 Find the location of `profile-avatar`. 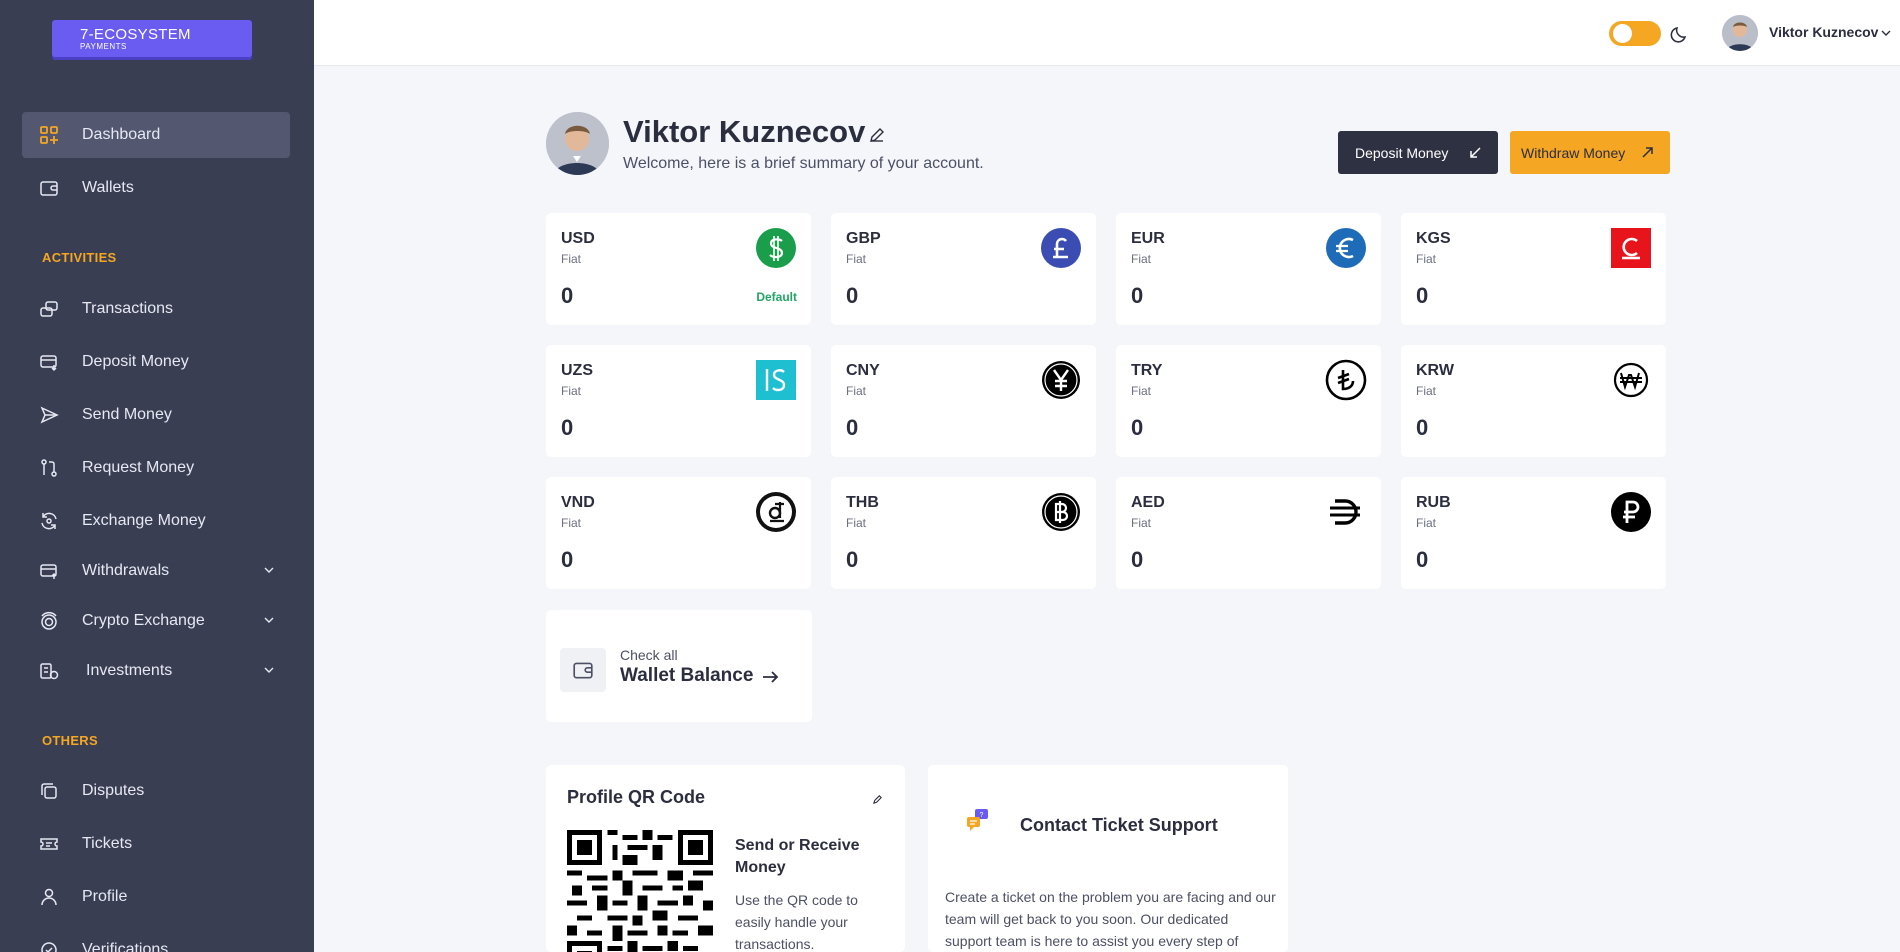

profile-avatar is located at coordinates (577, 143).